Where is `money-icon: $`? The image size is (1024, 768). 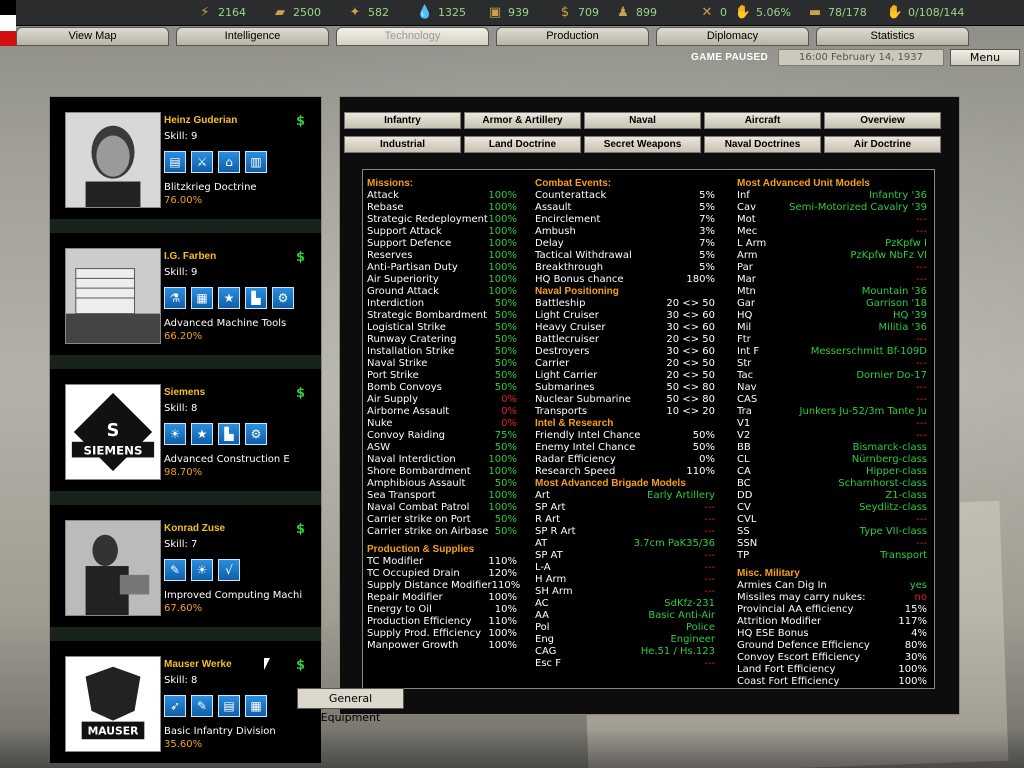
money-icon: $ is located at coordinates (565, 12).